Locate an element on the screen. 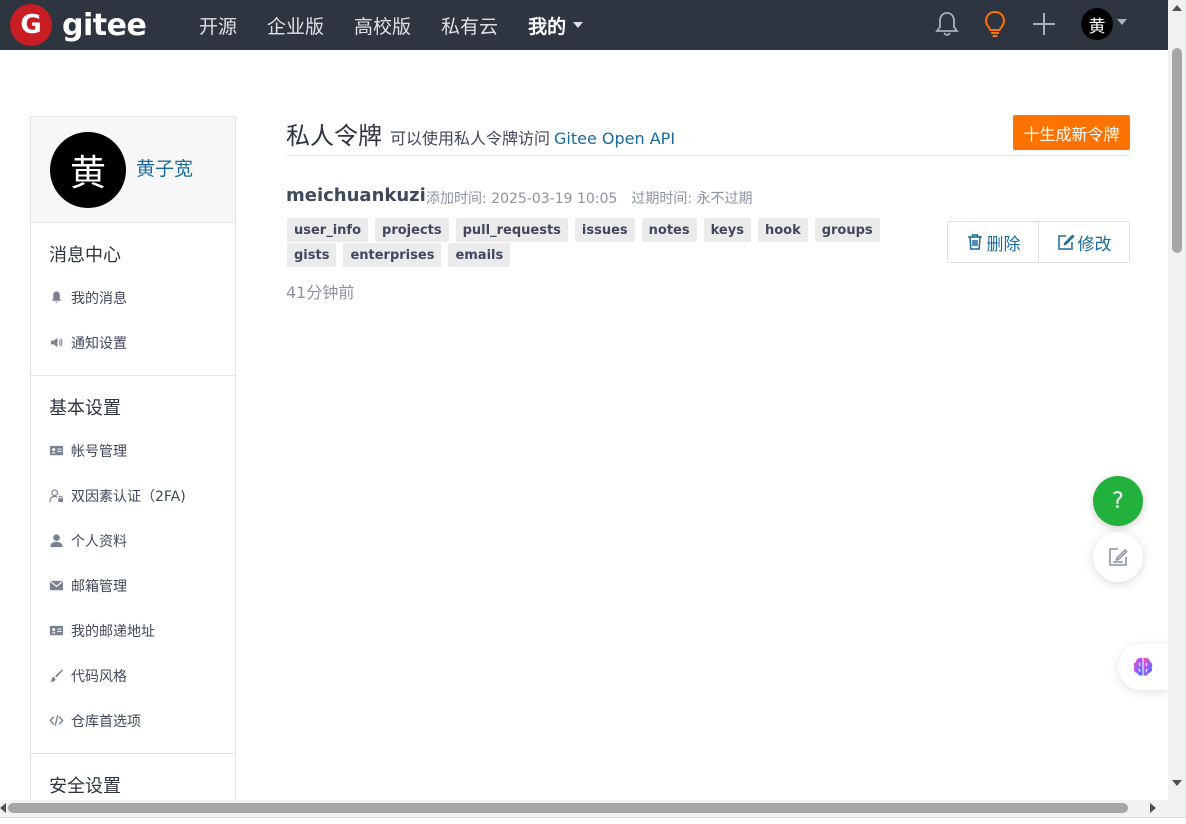 This screenshot has width=1186, height=824. scope-badge: hook is located at coordinates (782, 230).